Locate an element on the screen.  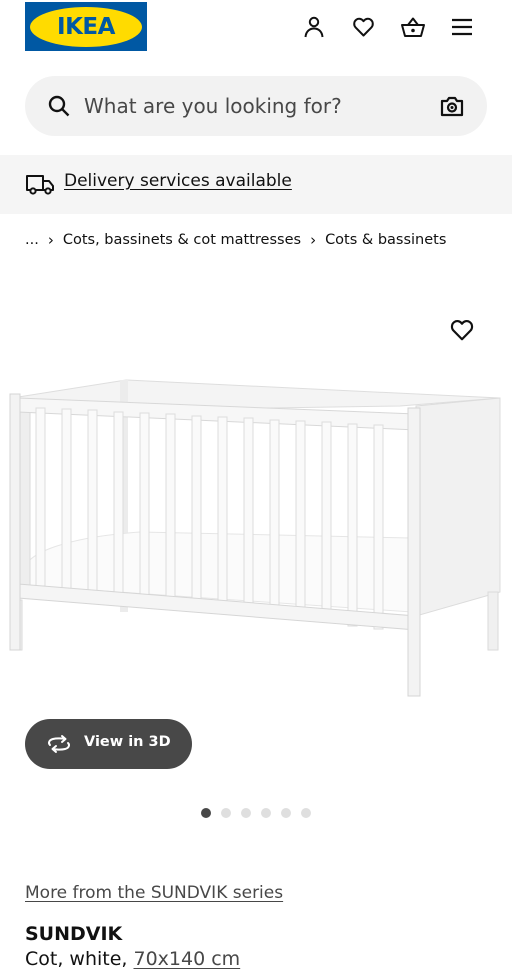
product-name: SUNDVIK is located at coordinates (74, 934).